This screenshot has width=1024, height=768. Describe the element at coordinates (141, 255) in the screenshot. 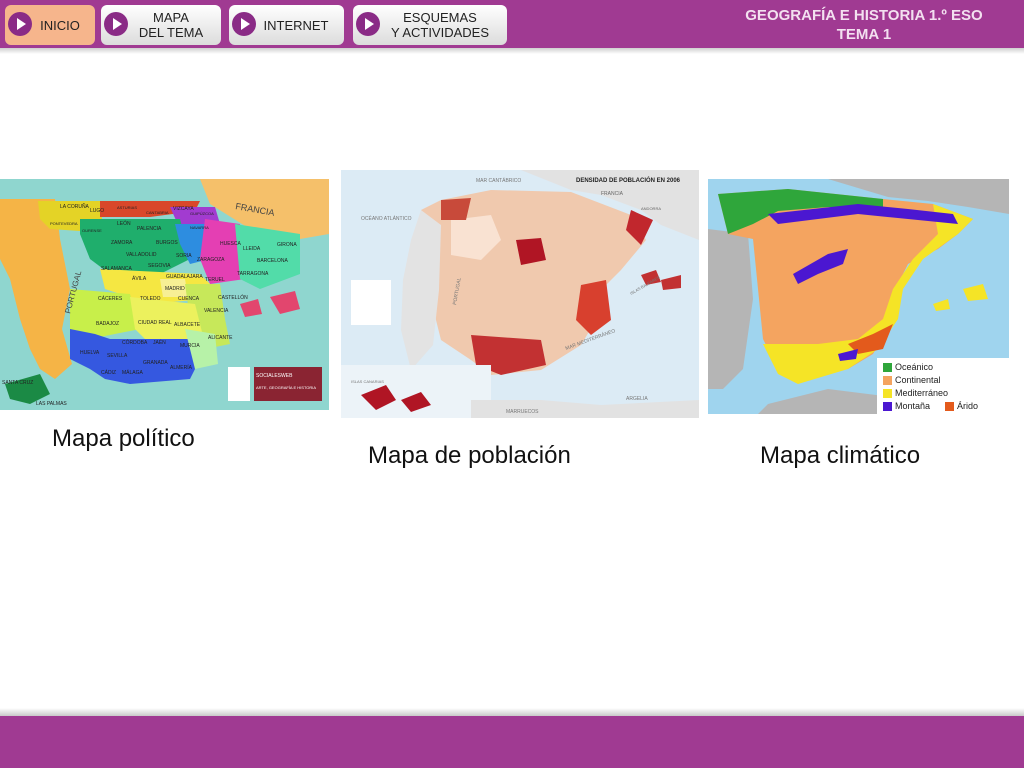

I see `label-valladolid: VALLADOLID` at that location.